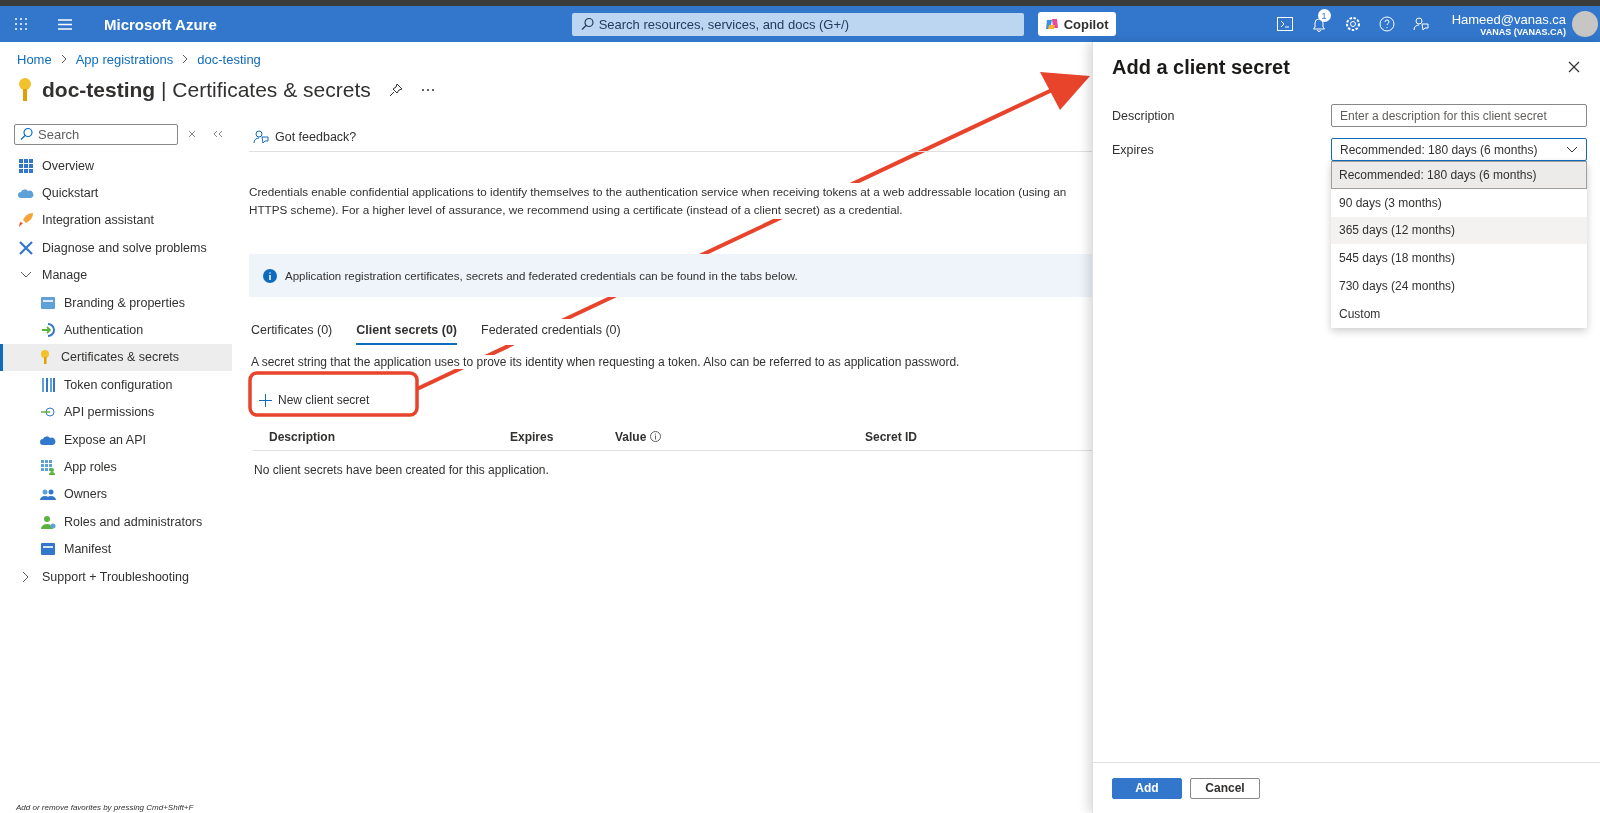  What do you see at coordinates (1585, 24) in the screenshot?
I see `avatar` at bounding box center [1585, 24].